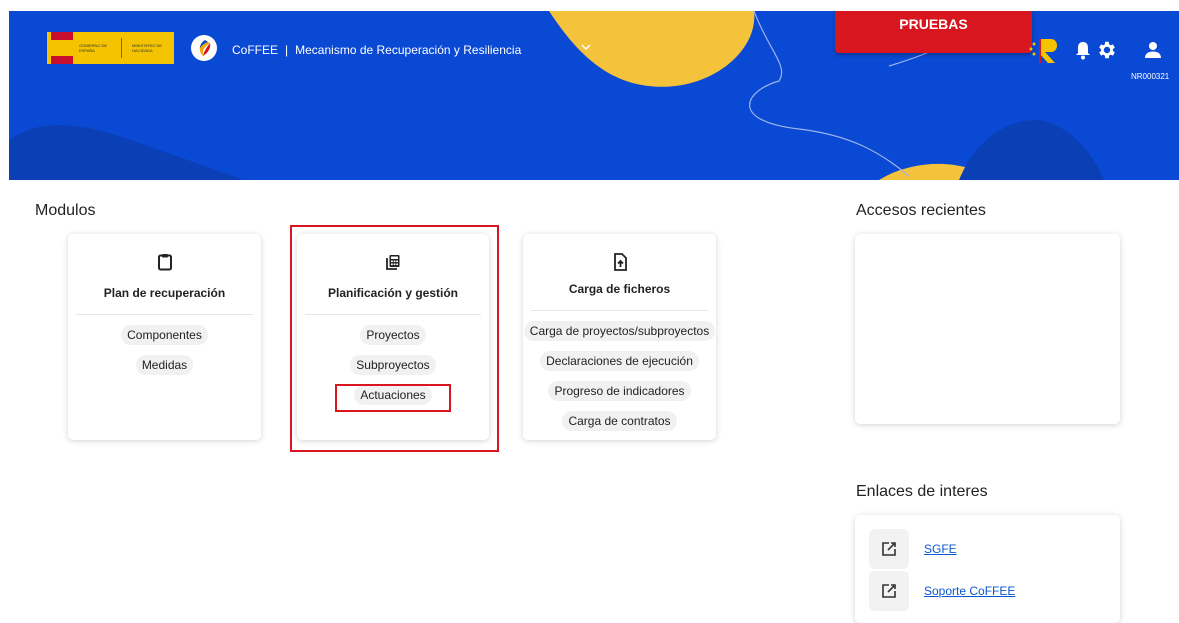 The height and width of the screenshot is (623, 1179). I want to click on gear-icon, so click(1107, 50).